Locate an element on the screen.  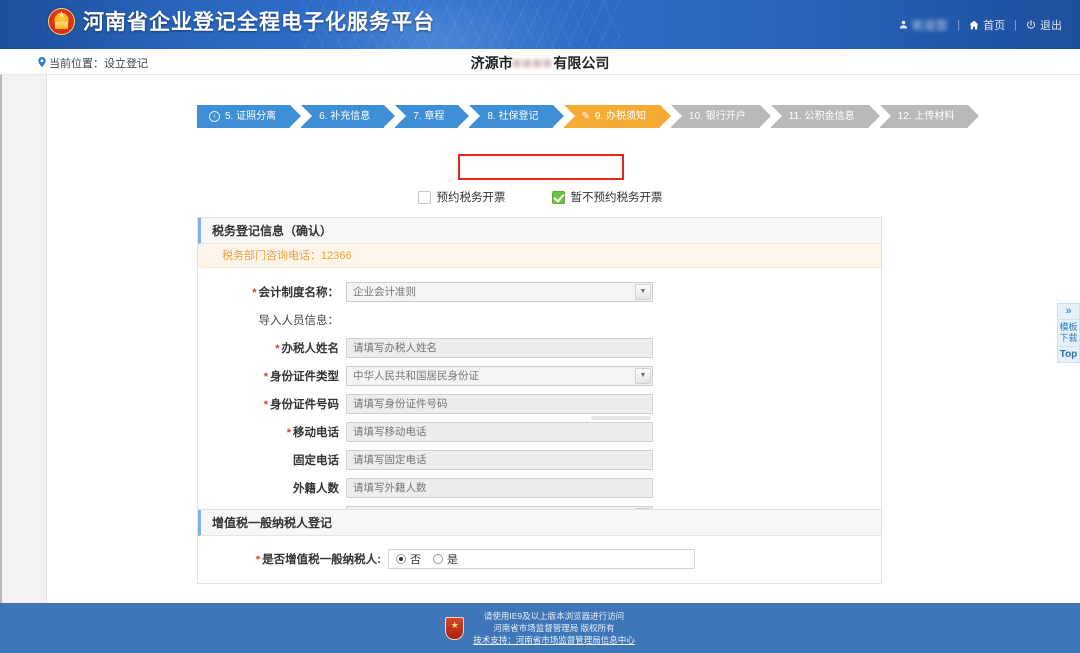
brand: 河南省企业登记全程电子化服务平台 is located at coordinates (241, 21).